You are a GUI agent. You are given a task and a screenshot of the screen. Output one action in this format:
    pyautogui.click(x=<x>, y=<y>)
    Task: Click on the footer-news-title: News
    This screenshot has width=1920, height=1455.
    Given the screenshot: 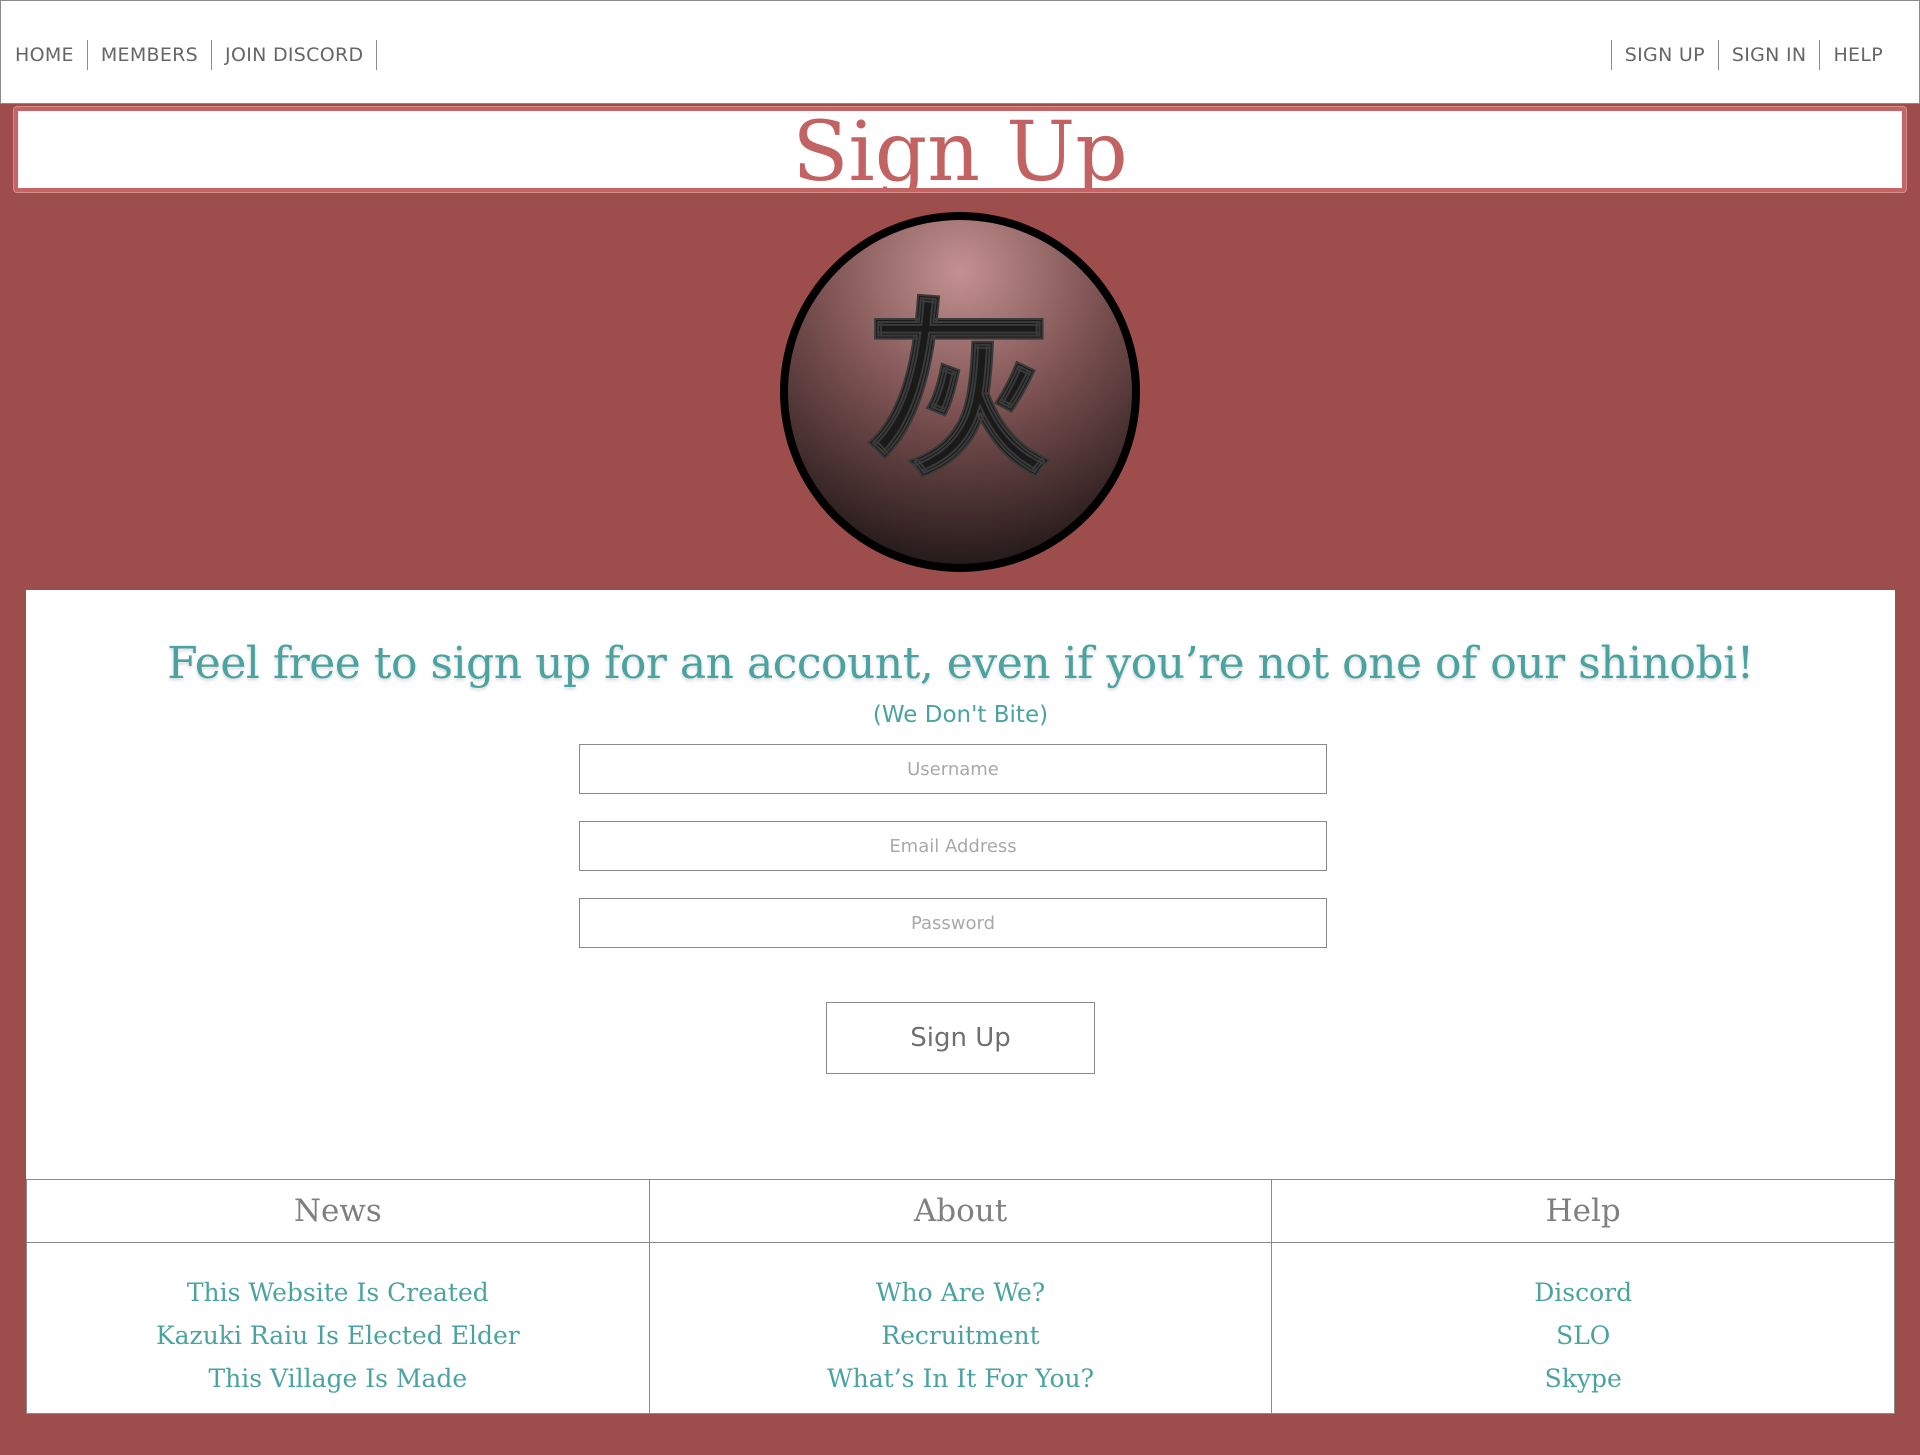 What is the action you would take?
    pyautogui.click(x=338, y=1211)
    